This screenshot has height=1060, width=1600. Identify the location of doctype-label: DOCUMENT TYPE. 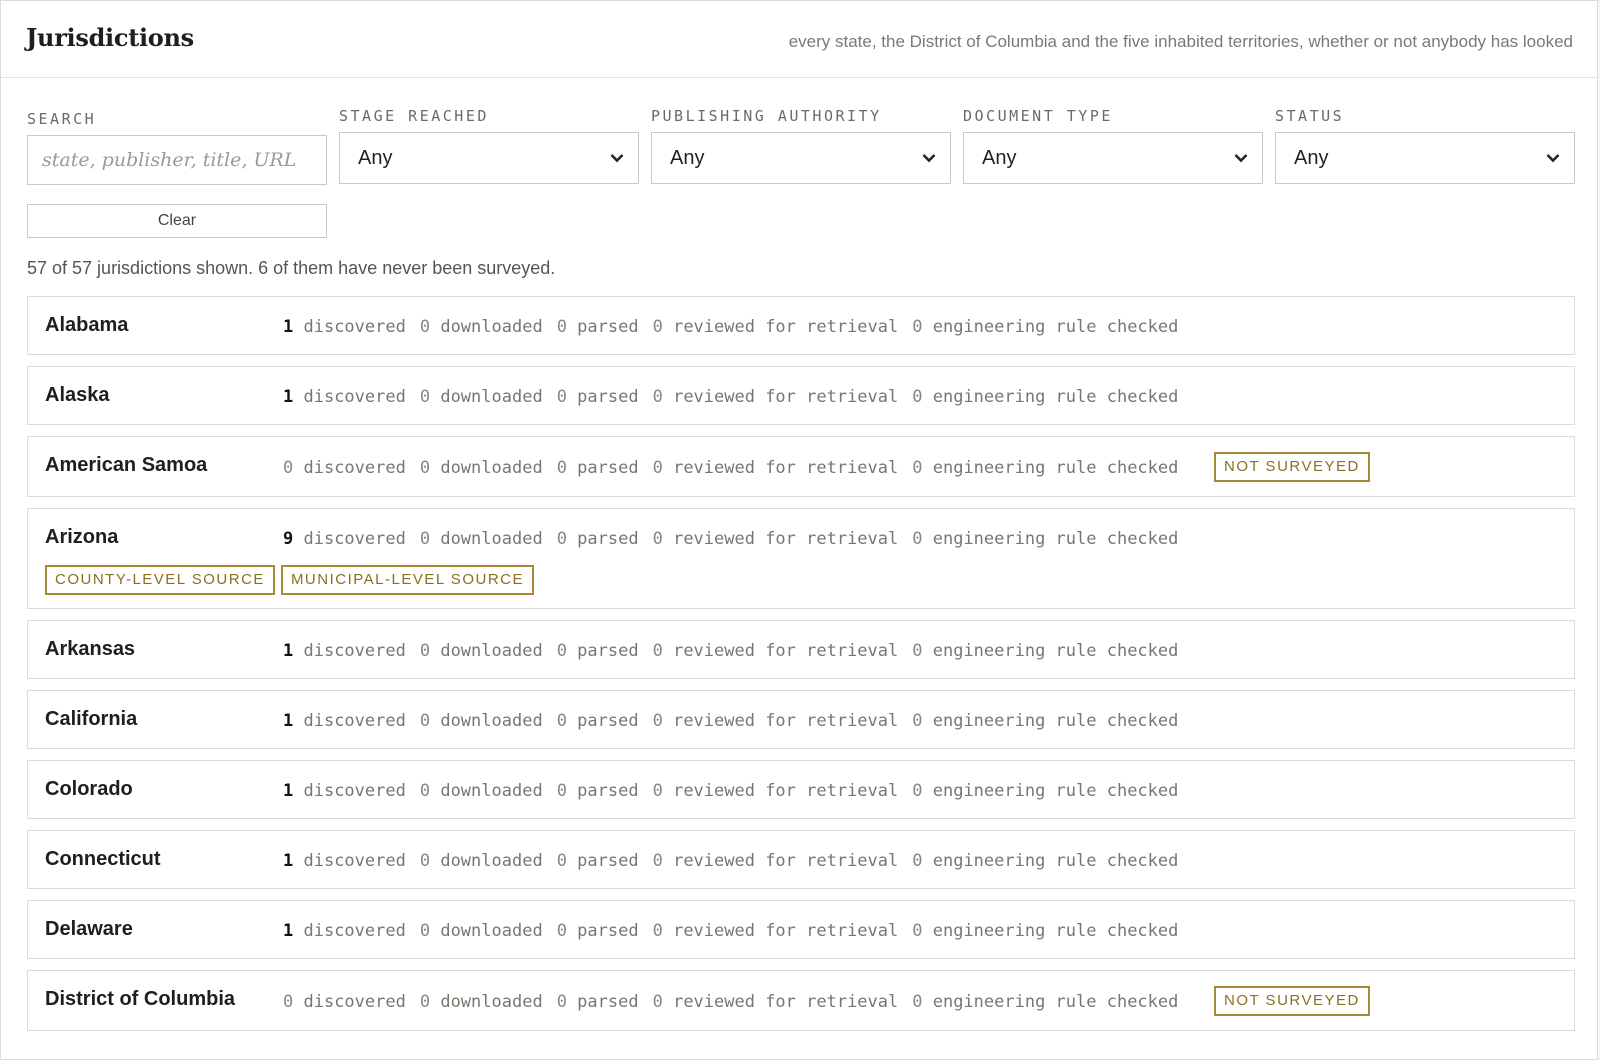
(1038, 116).